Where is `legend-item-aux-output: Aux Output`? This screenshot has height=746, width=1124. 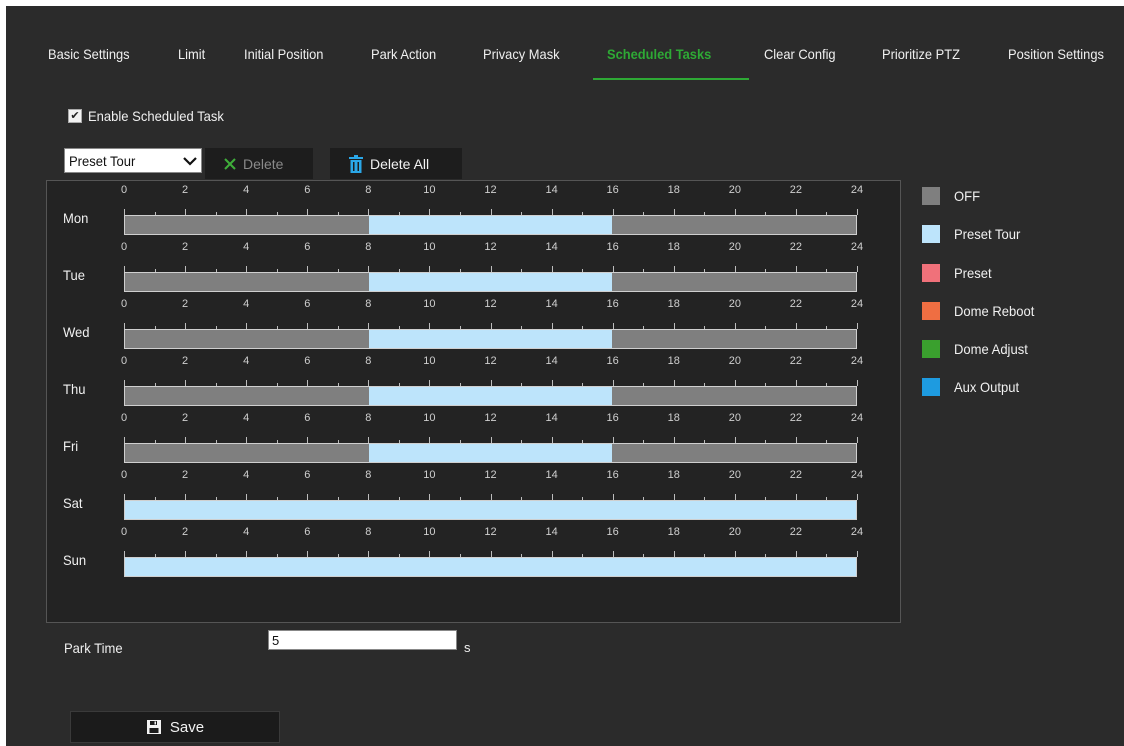 legend-item-aux-output: Aux Output is located at coordinates (973, 387).